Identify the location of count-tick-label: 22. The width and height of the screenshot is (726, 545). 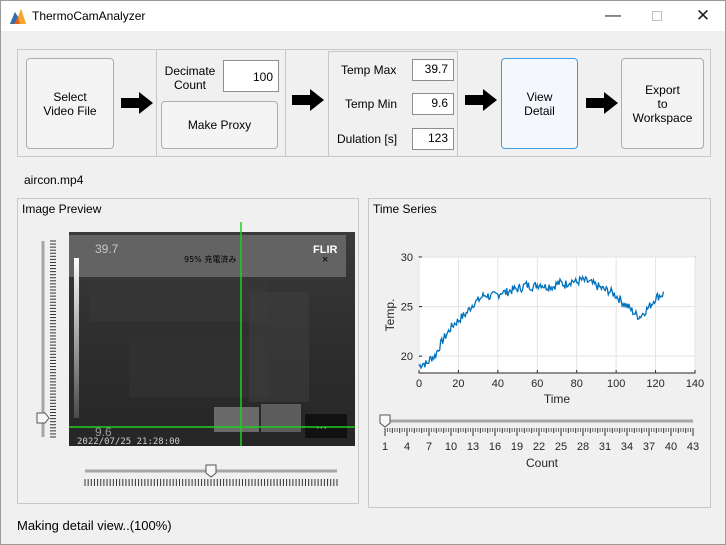
(539, 447).